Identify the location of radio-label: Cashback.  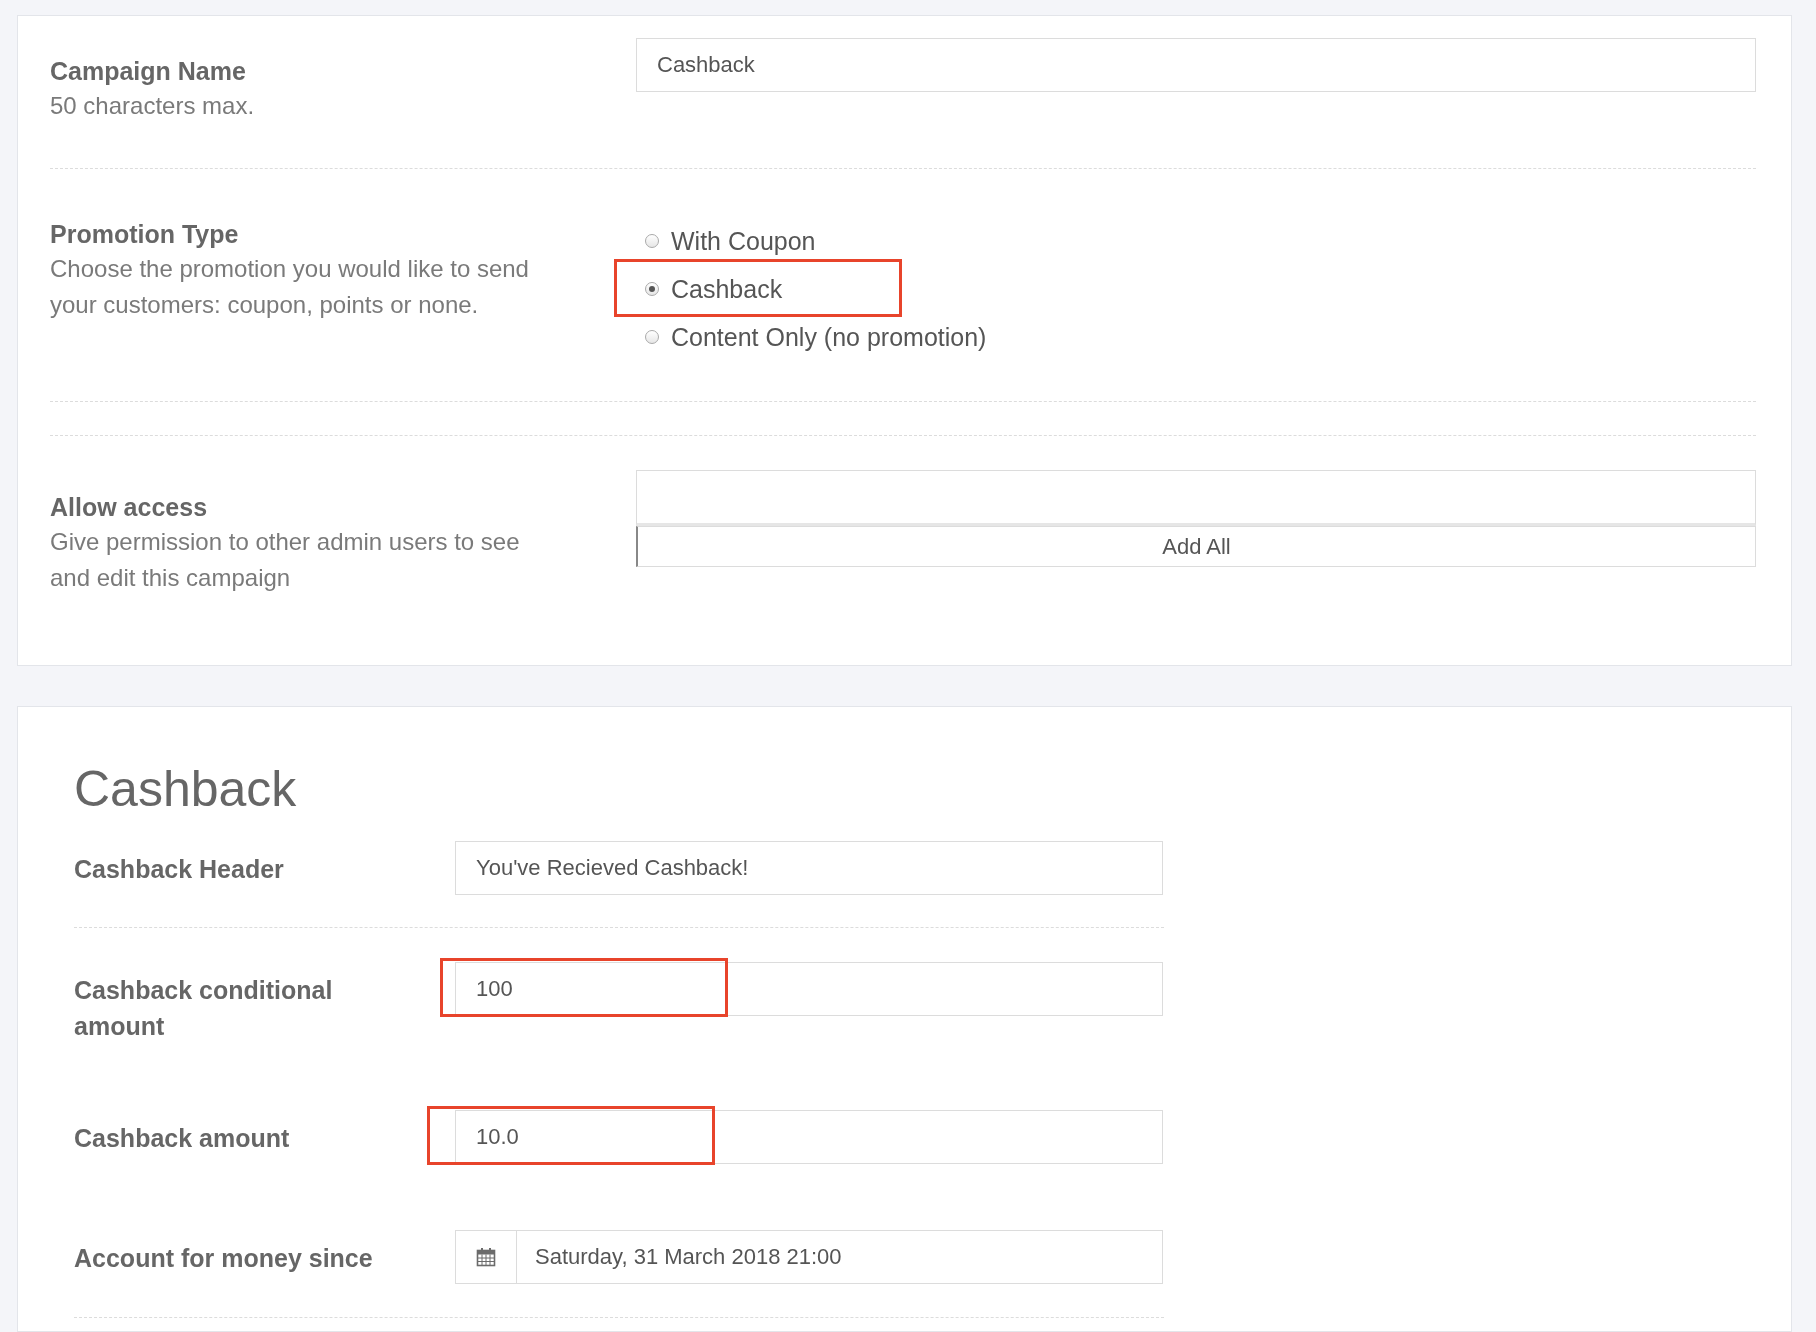
(727, 289).